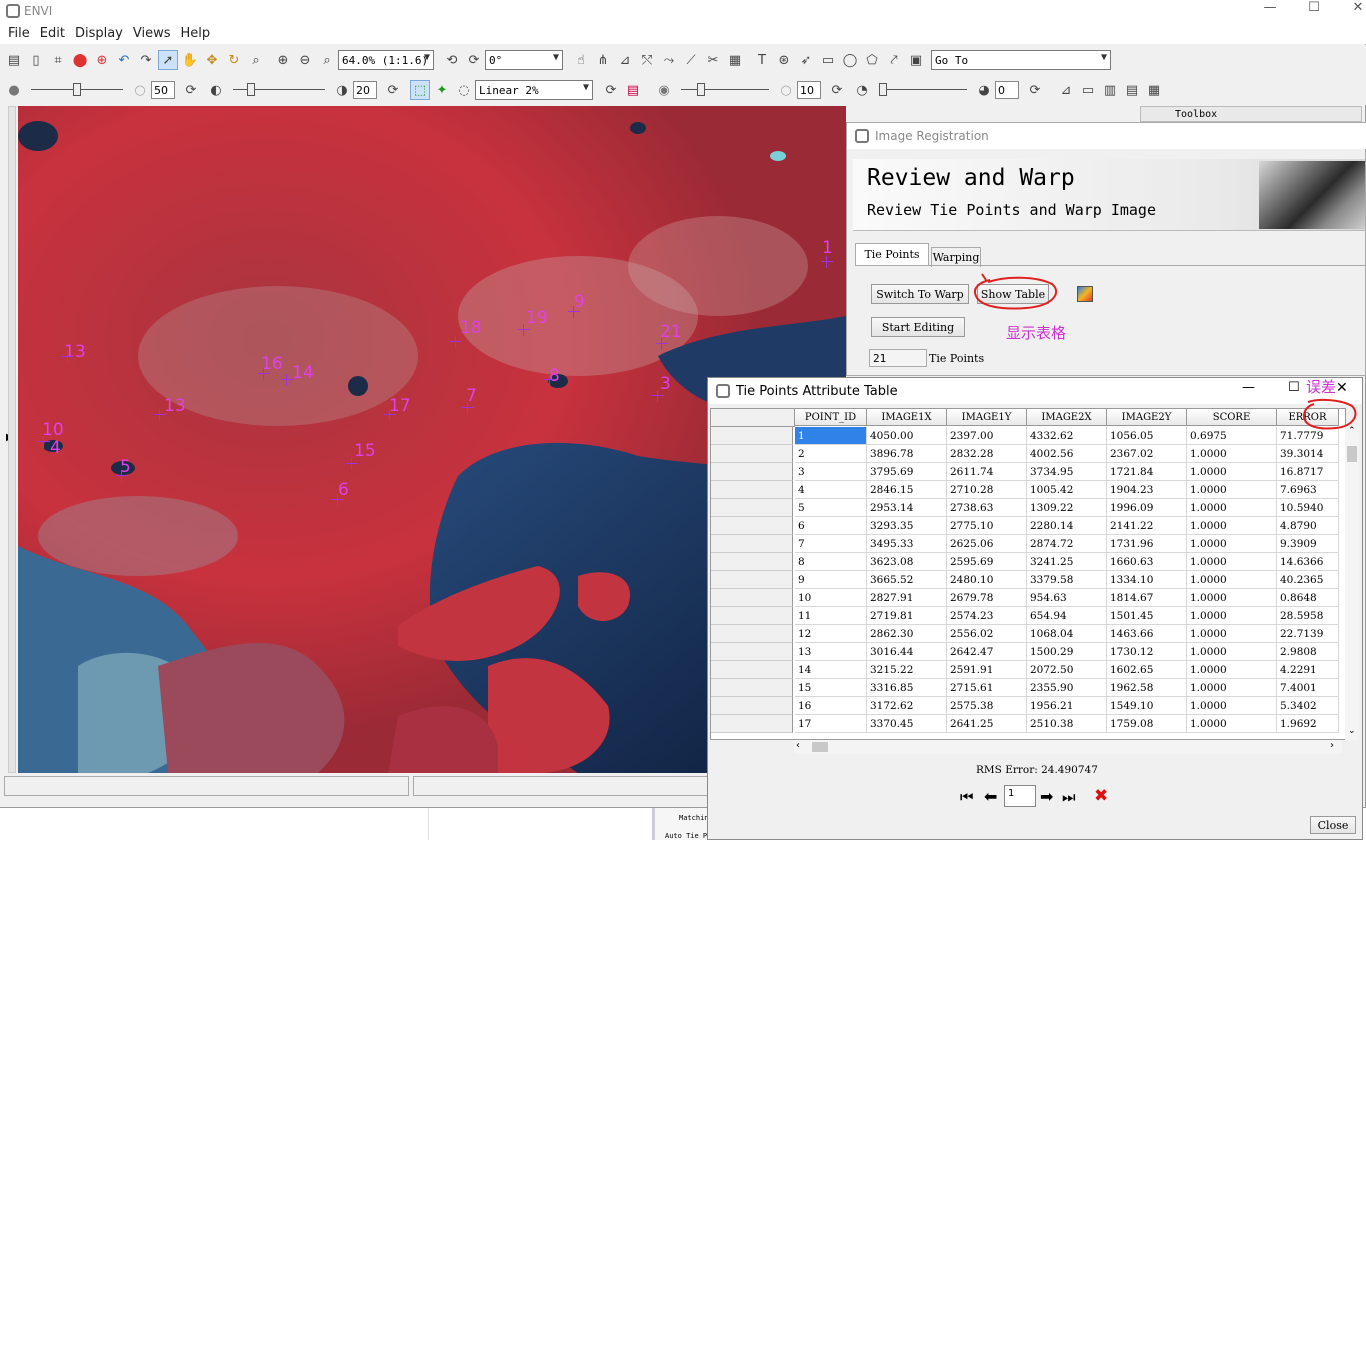 Image resolution: width=1366 pixels, height=1350 pixels. Describe the element at coordinates (987, 580) in the screenshot. I see `table-cell-image1y: 2480.10` at that location.